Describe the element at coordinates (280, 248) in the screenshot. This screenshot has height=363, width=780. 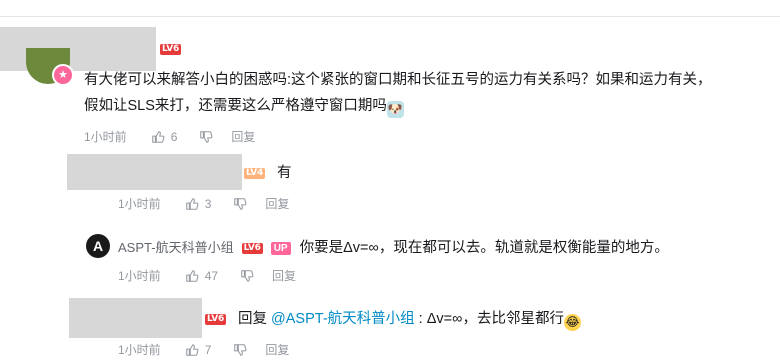
I see `up-badge: UP` at that location.